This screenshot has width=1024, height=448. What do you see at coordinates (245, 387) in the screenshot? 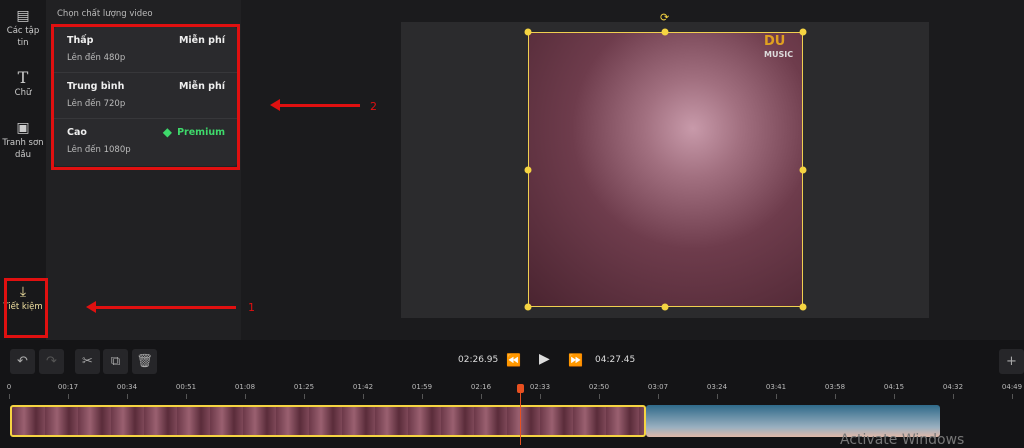
I see `tick-label: 01:08` at bounding box center [245, 387].